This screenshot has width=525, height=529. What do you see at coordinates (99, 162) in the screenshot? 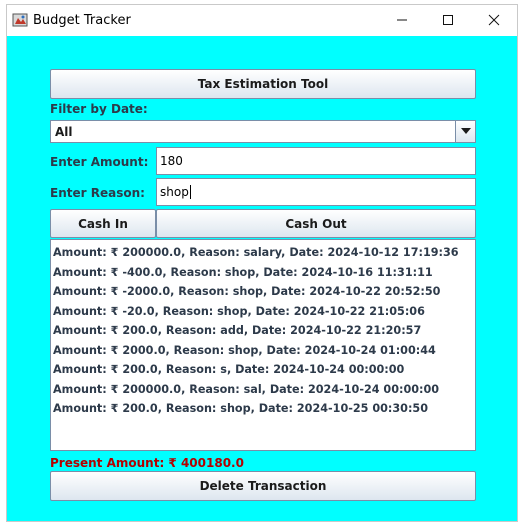
I see `amount-label: Enter Amount:` at bounding box center [99, 162].